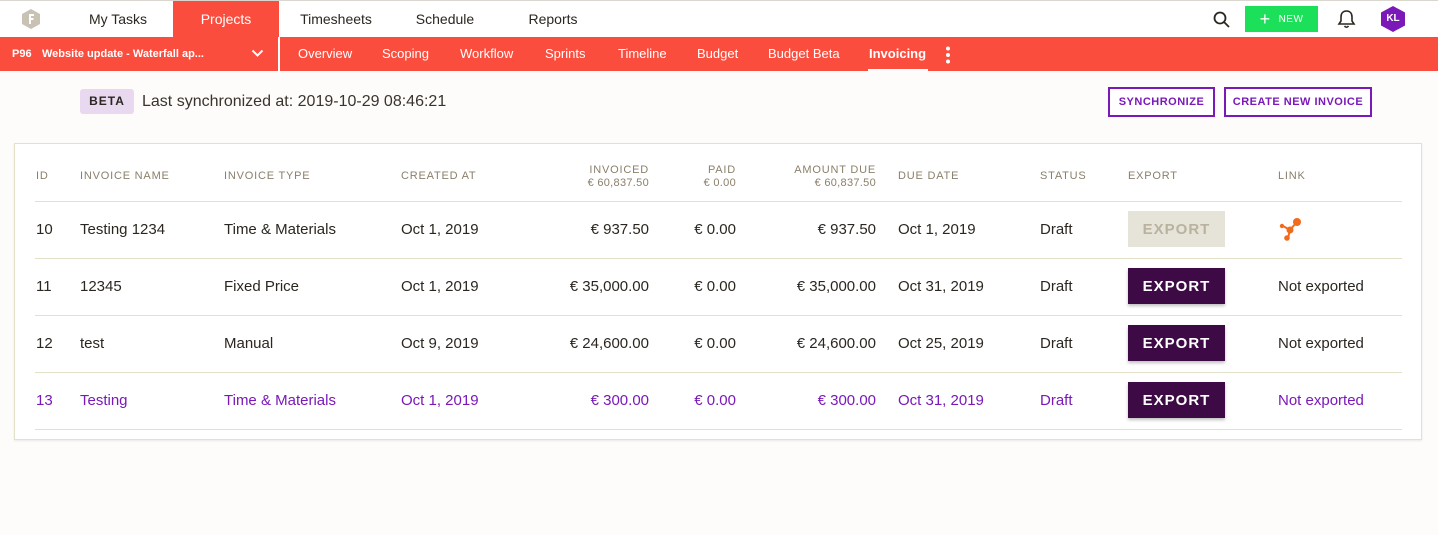  Describe the element at coordinates (846, 229) in the screenshot. I see `cell-amount-due: € 937.50` at that location.